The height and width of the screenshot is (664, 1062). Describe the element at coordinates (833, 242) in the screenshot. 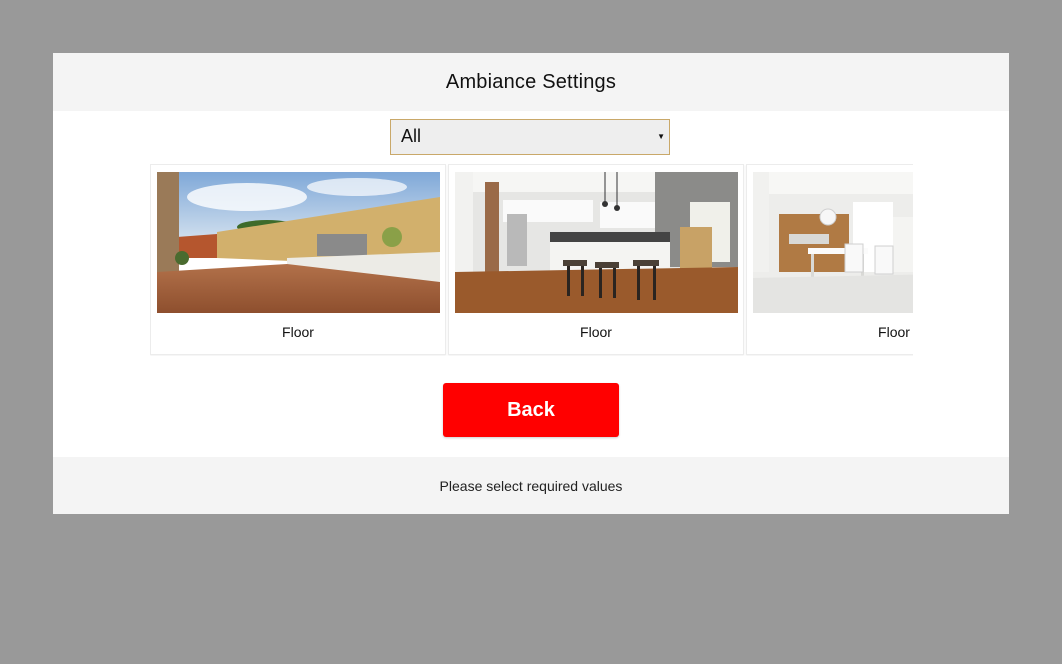

I see `dining-image` at that location.